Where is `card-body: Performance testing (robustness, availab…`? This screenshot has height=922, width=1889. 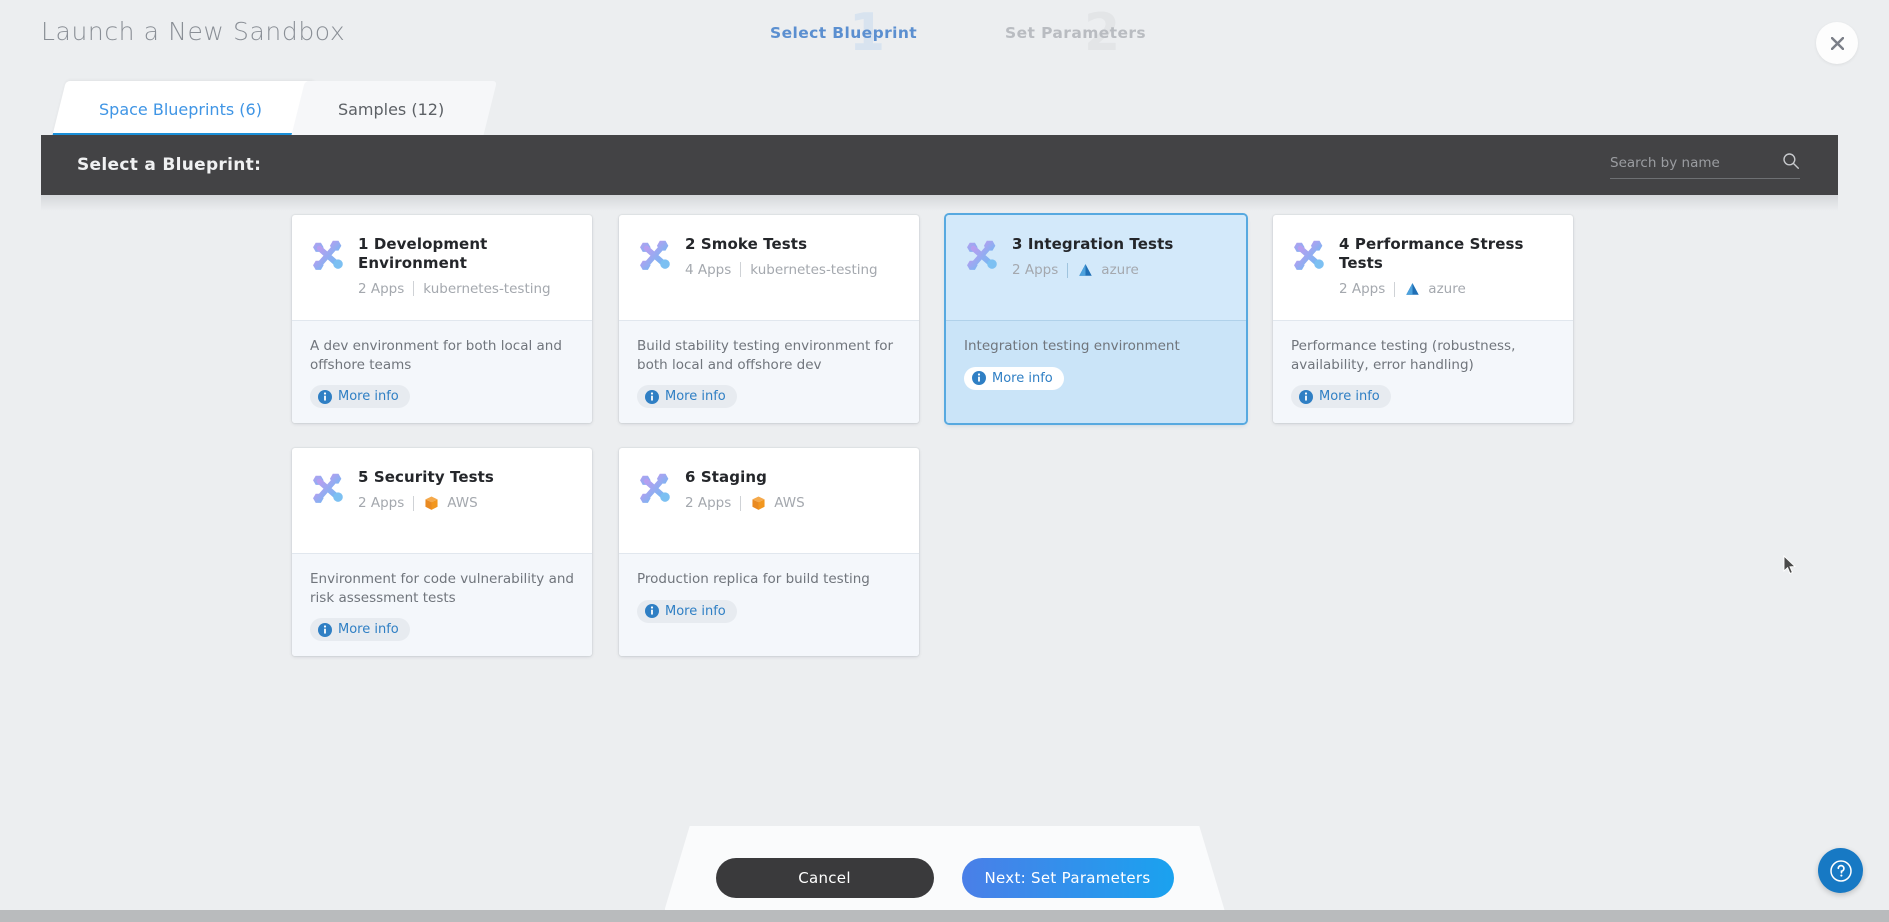
card-body: Performance testing (robustness, availab… is located at coordinates (1423, 371).